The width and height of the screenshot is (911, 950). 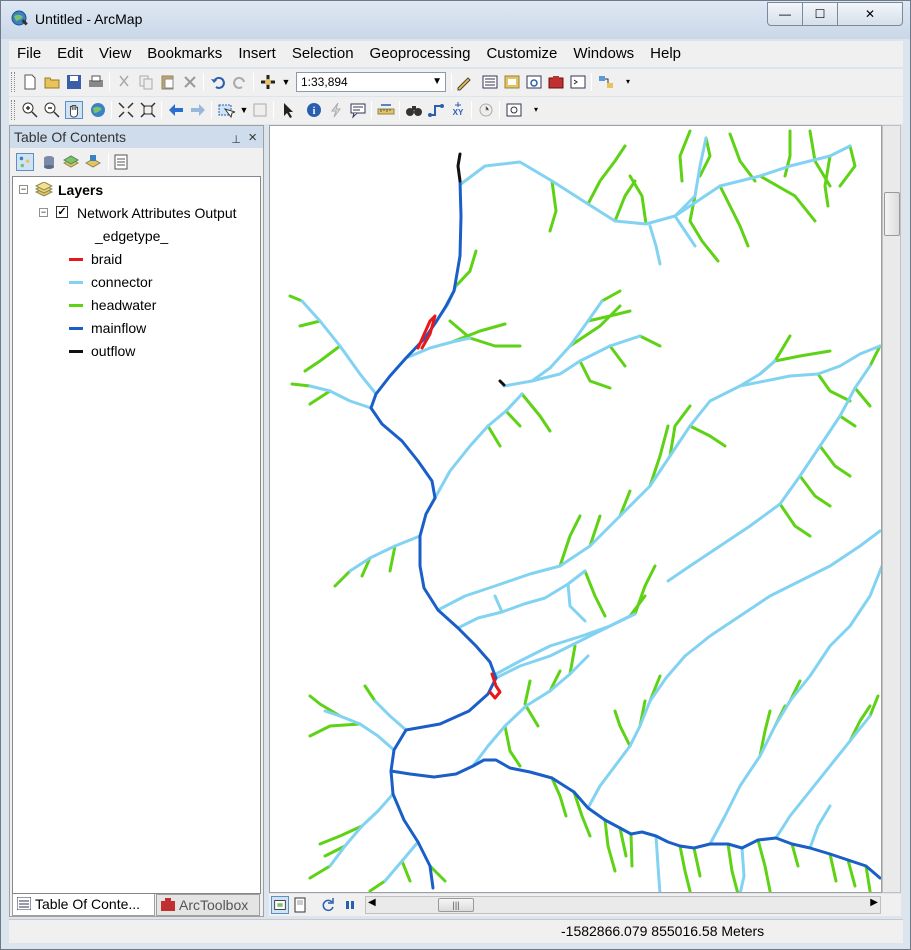 What do you see at coordinates (300, 905) in the screenshot?
I see `layout-view-icon` at bounding box center [300, 905].